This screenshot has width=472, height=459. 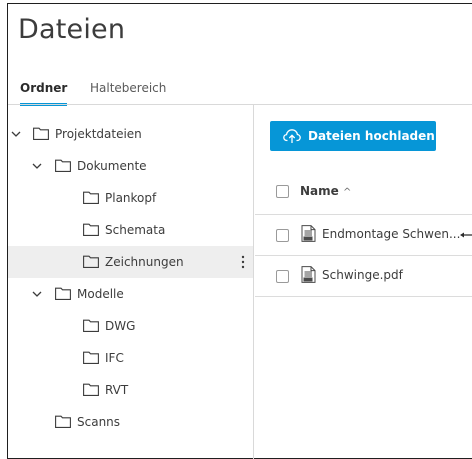 What do you see at coordinates (347, 192) in the screenshot?
I see `sort-ascending-icon: ^` at bounding box center [347, 192].